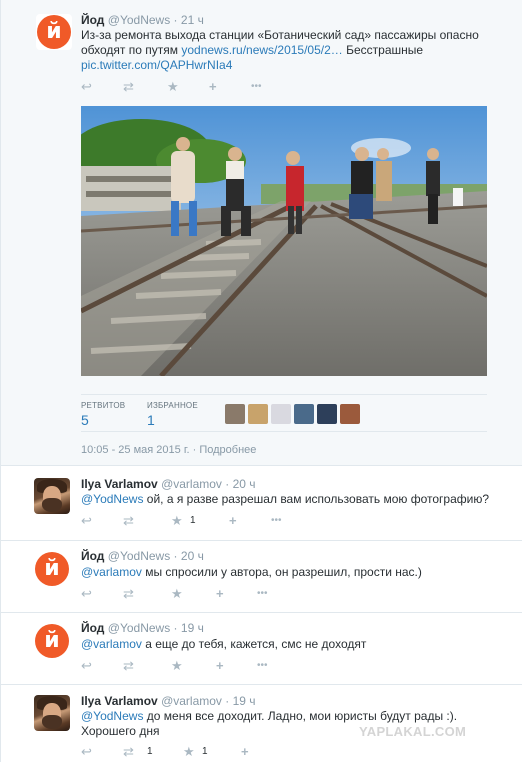  Describe the element at coordinates (413, 731) in the screenshot. I see `watermark: YAPLAKAL.COM` at that location.